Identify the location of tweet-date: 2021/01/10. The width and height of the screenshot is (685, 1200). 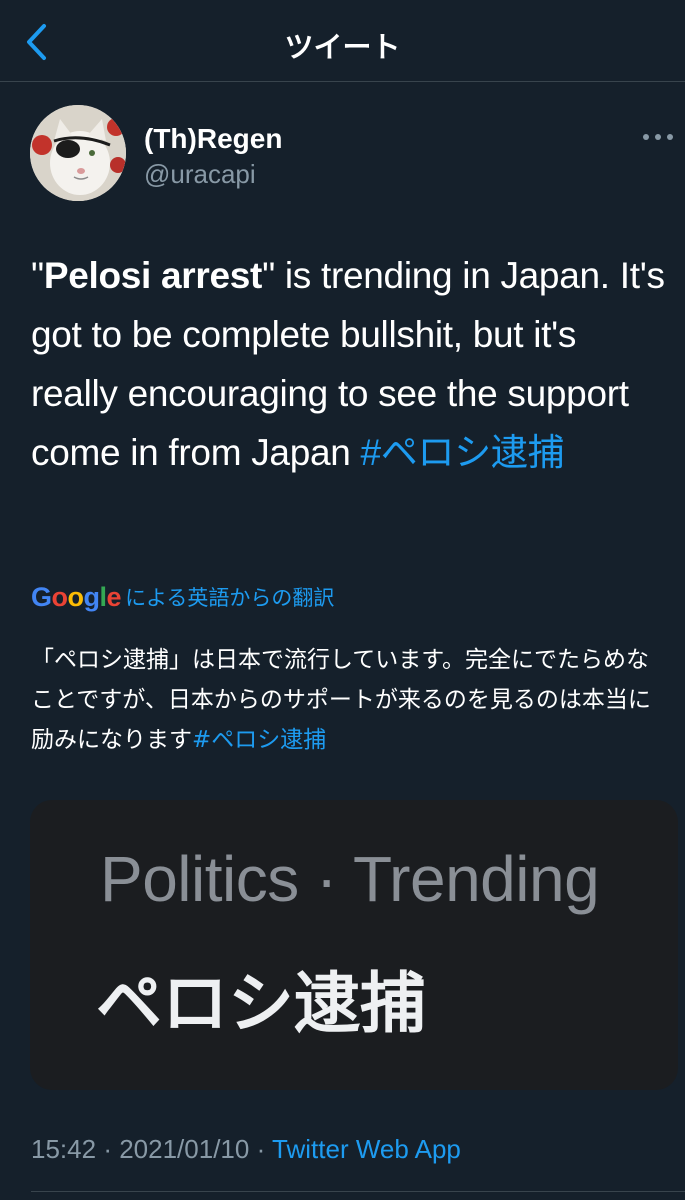
(184, 1149).